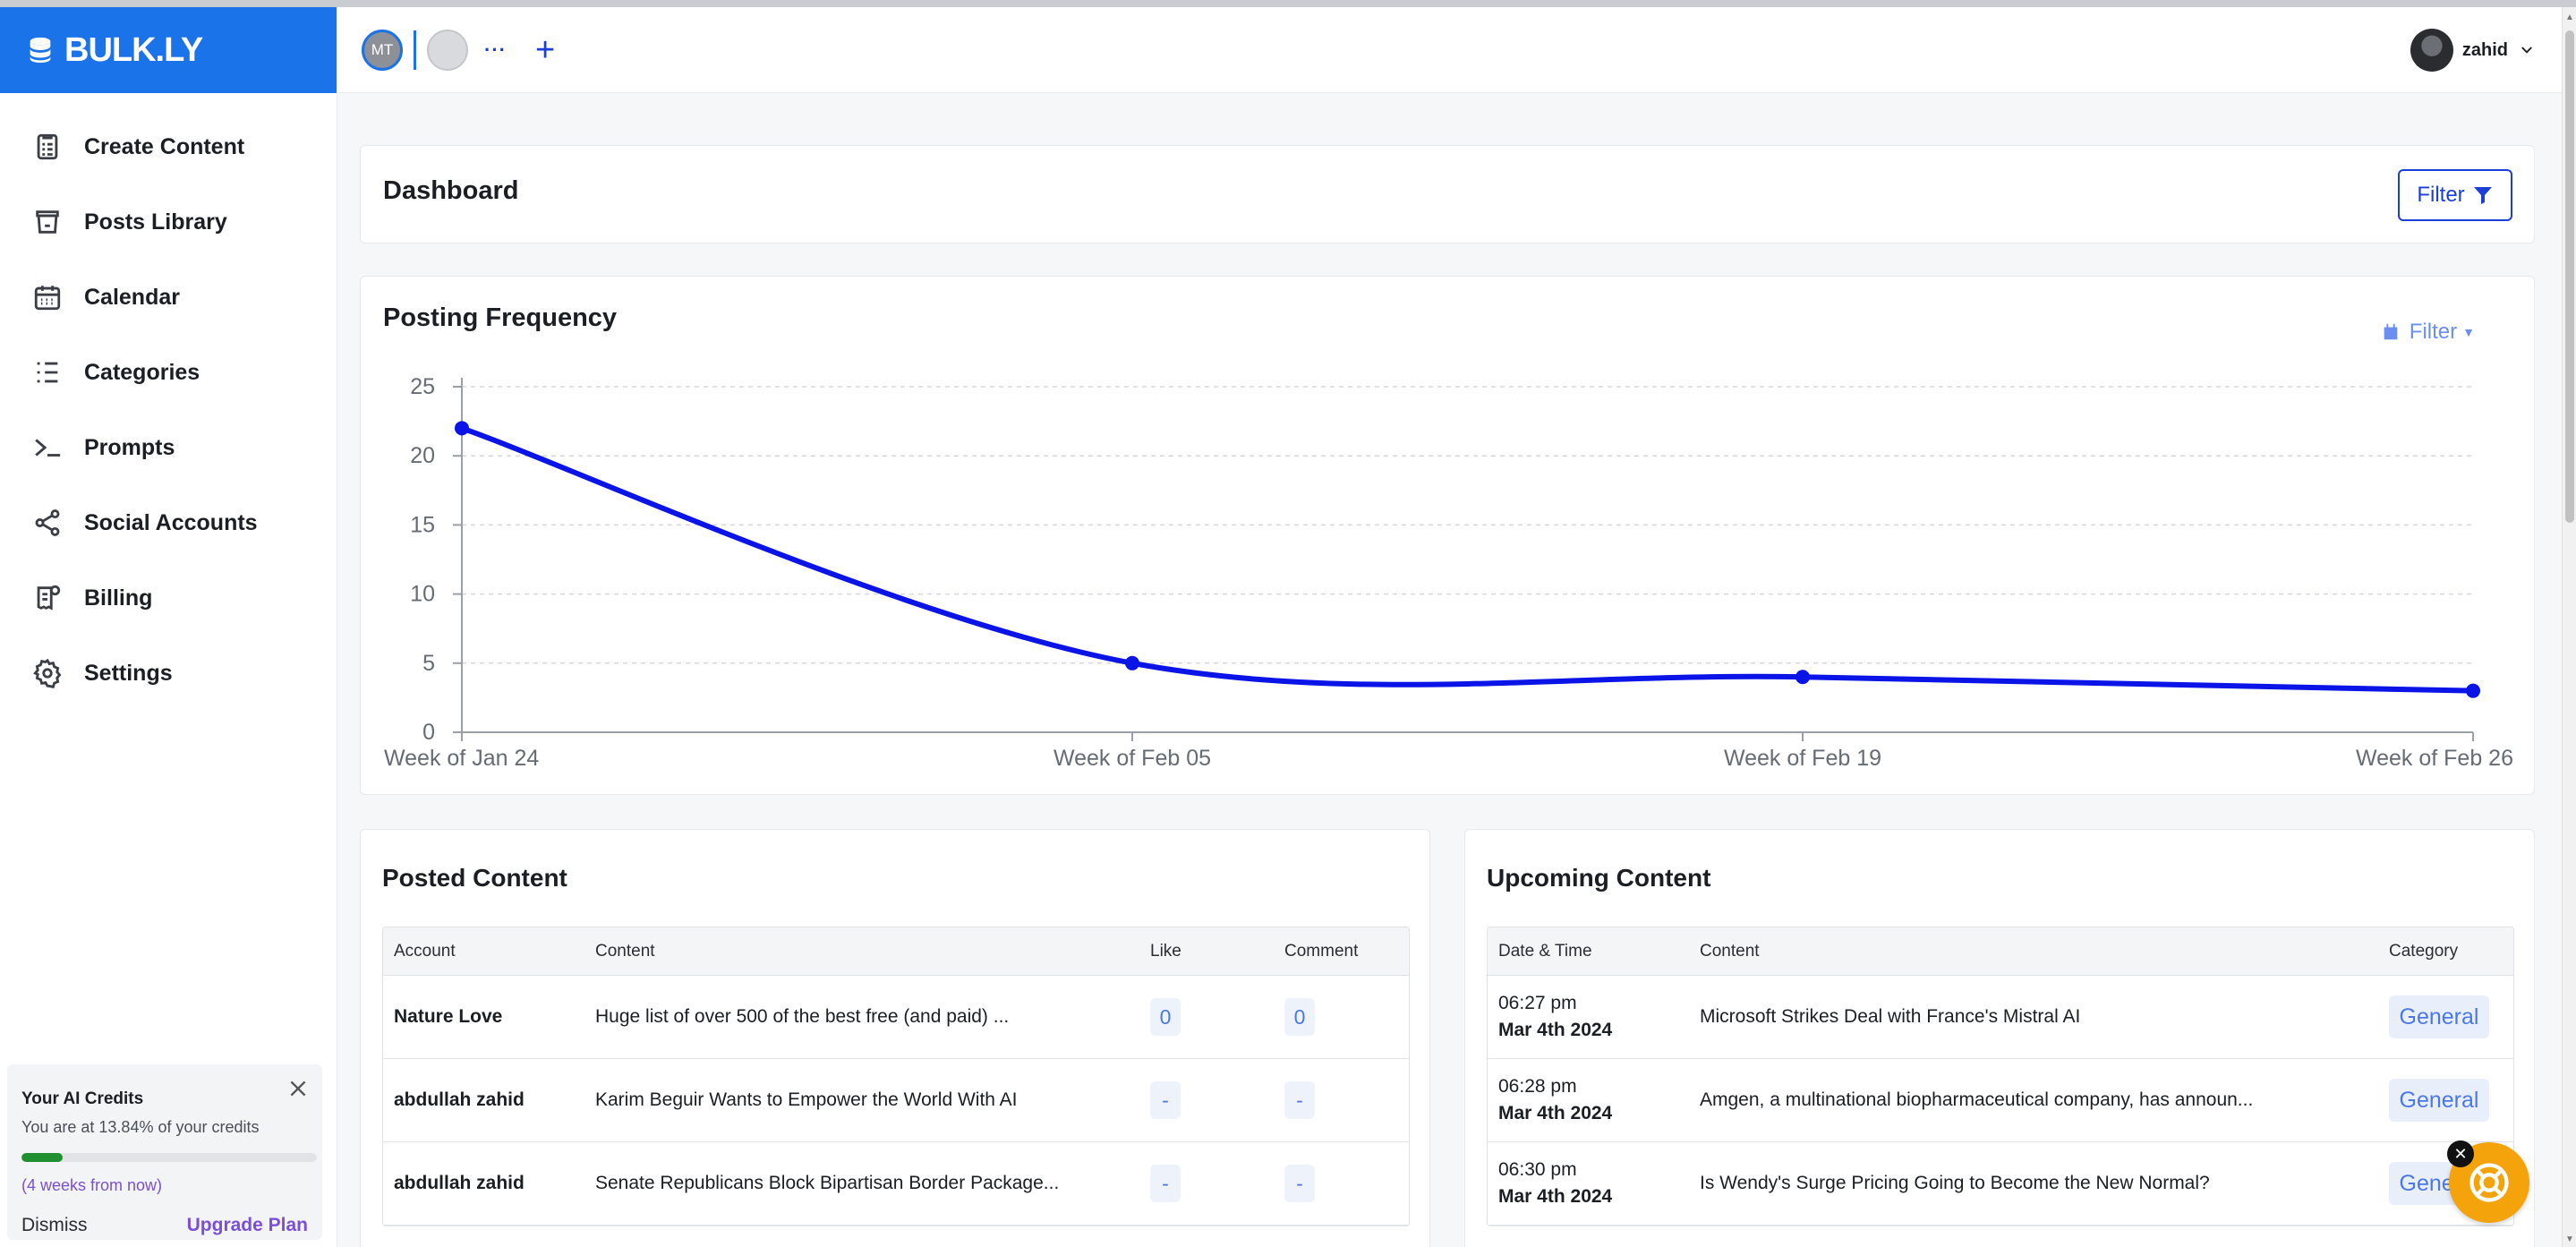 The image size is (2576, 1247). What do you see at coordinates (2460, 1153) in the screenshot?
I see `help-widget-close-button: ✕` at bounding box center [2460, 1153].